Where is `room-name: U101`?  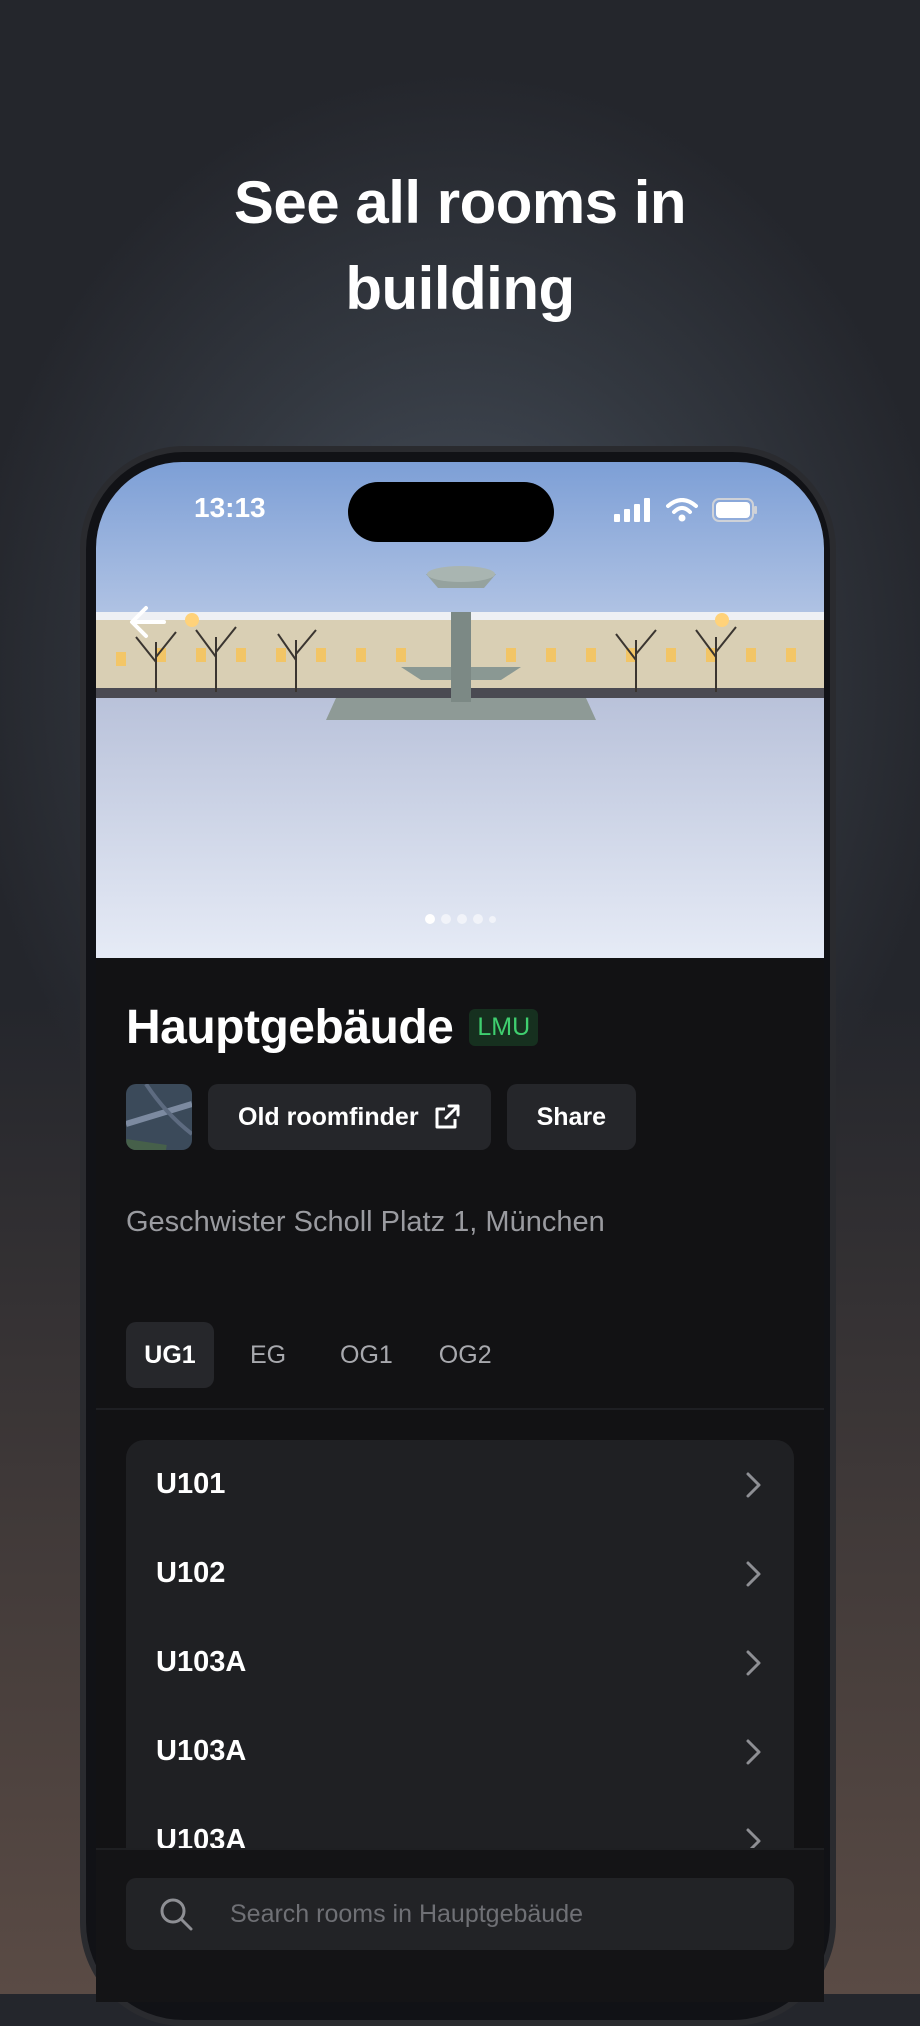
room-name: U101 is located at coordinates (191, 1484).